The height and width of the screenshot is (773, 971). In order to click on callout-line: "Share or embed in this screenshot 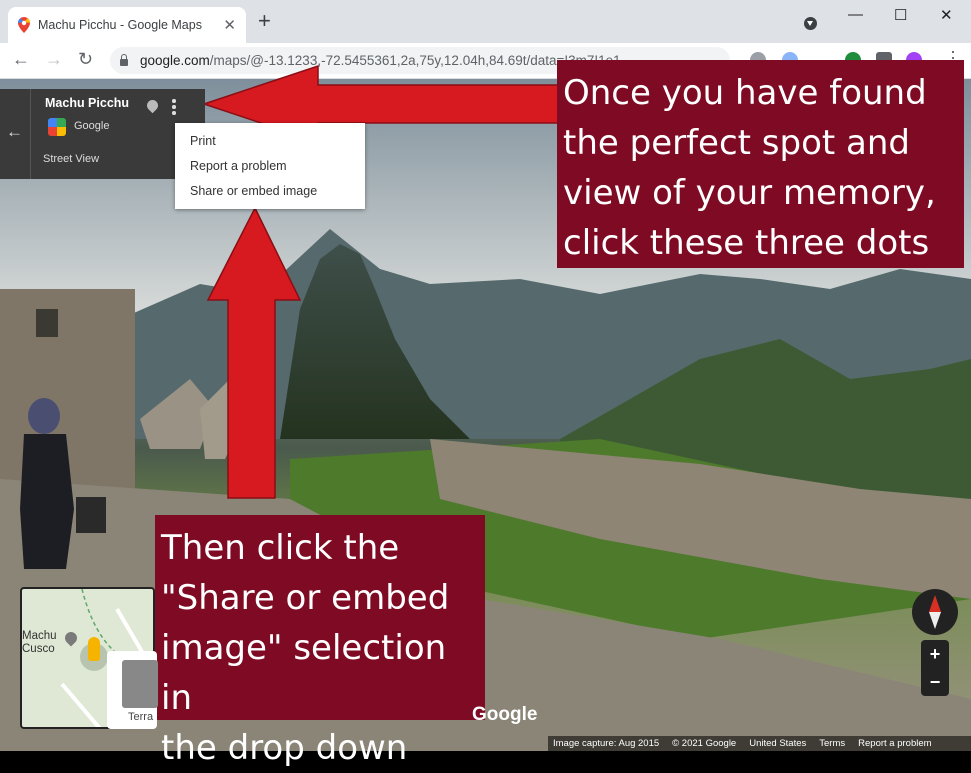, I will do `click(305, 598)`.